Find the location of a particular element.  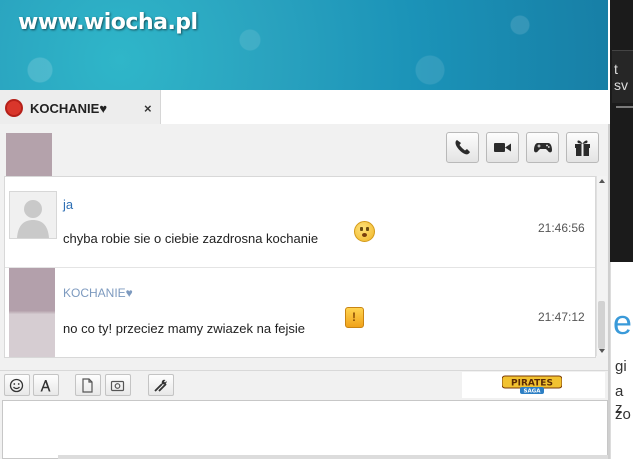

settings-button is located at coordinates (161, 385).